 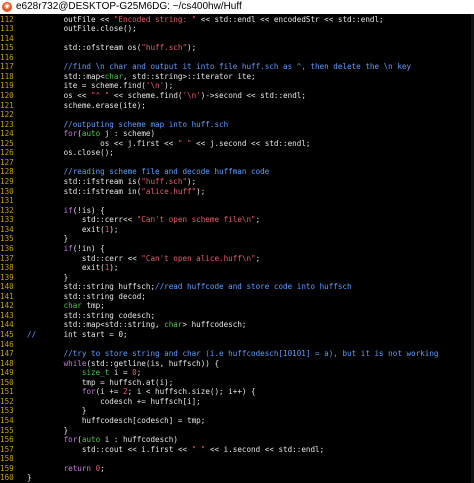 I want to click on code-text: i : huffcodesch), so click(x=139, y=440).